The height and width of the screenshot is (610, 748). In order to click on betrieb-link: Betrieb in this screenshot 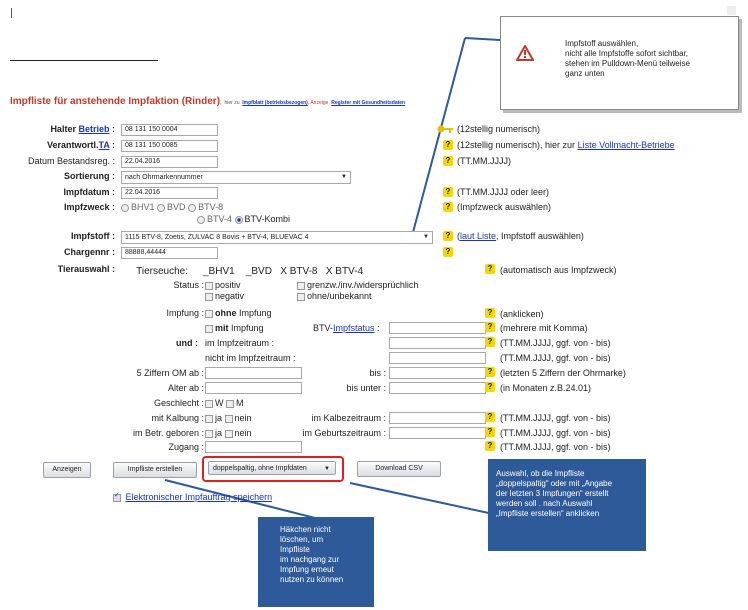, I will do `click(93, 129)`.